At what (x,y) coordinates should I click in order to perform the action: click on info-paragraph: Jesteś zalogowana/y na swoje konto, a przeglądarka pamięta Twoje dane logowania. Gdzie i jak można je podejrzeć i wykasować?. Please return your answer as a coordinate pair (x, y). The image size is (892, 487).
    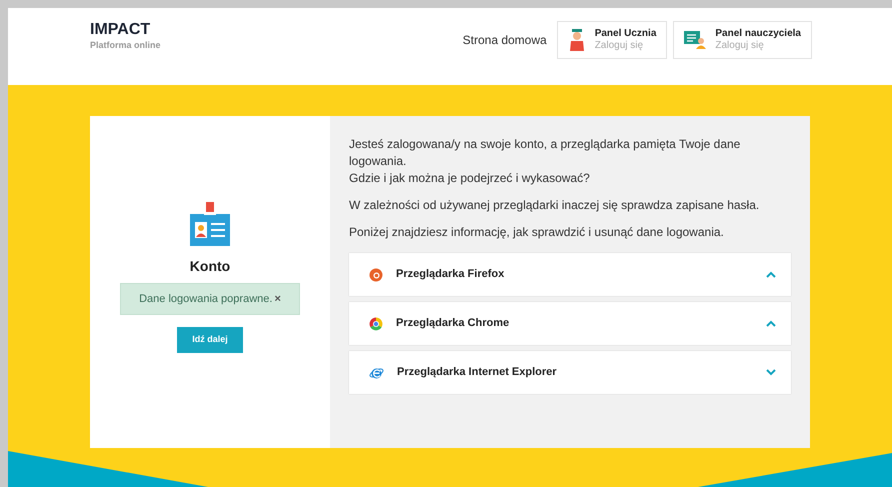
    Looking at the image, I should click on (545, 161).